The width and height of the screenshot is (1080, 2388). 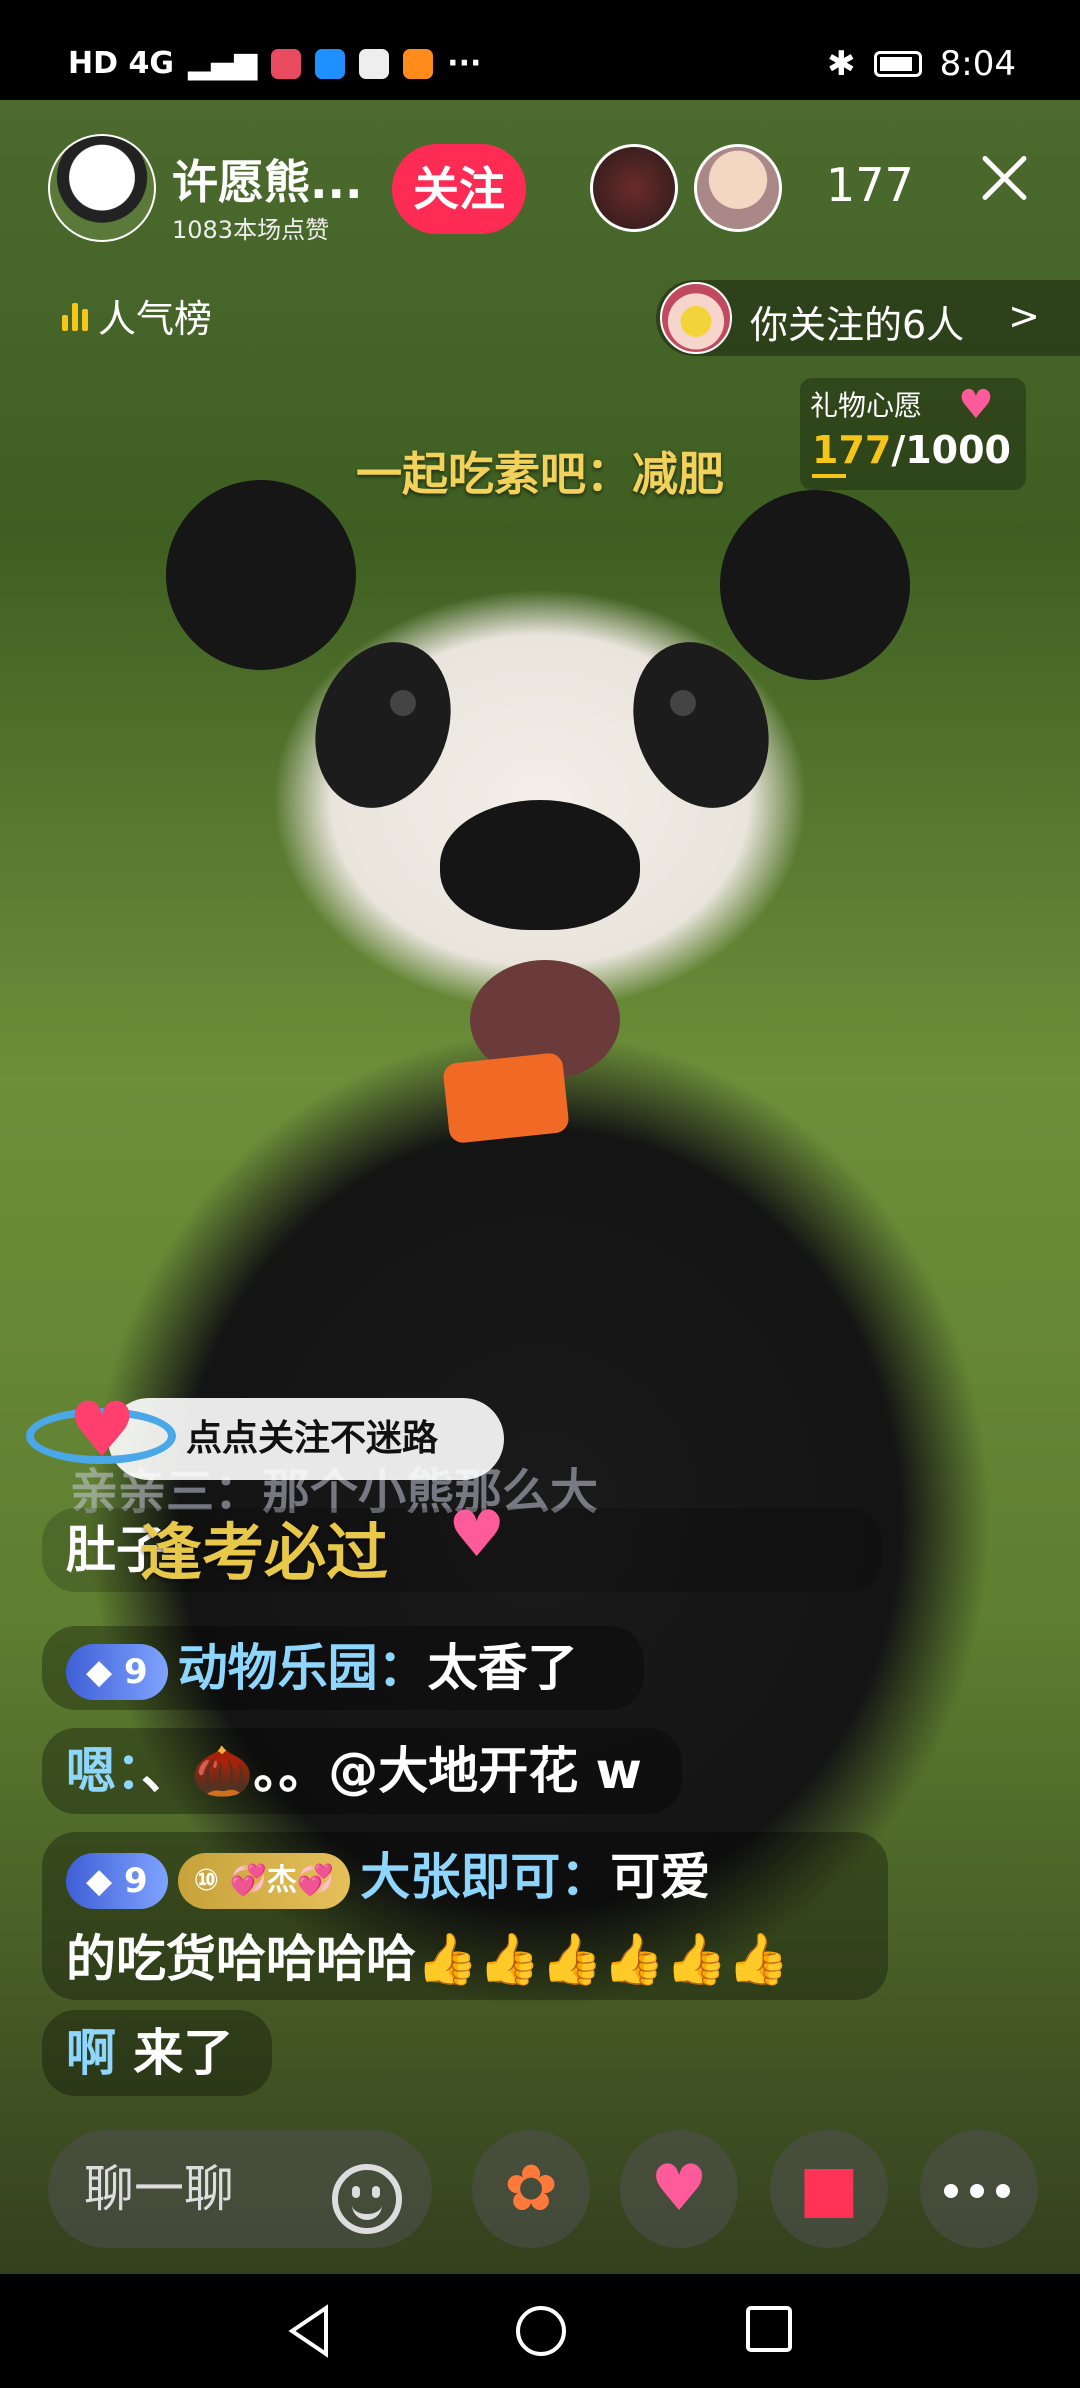 I want to click on comment-user: 啊, so click(x=91, y=2053).